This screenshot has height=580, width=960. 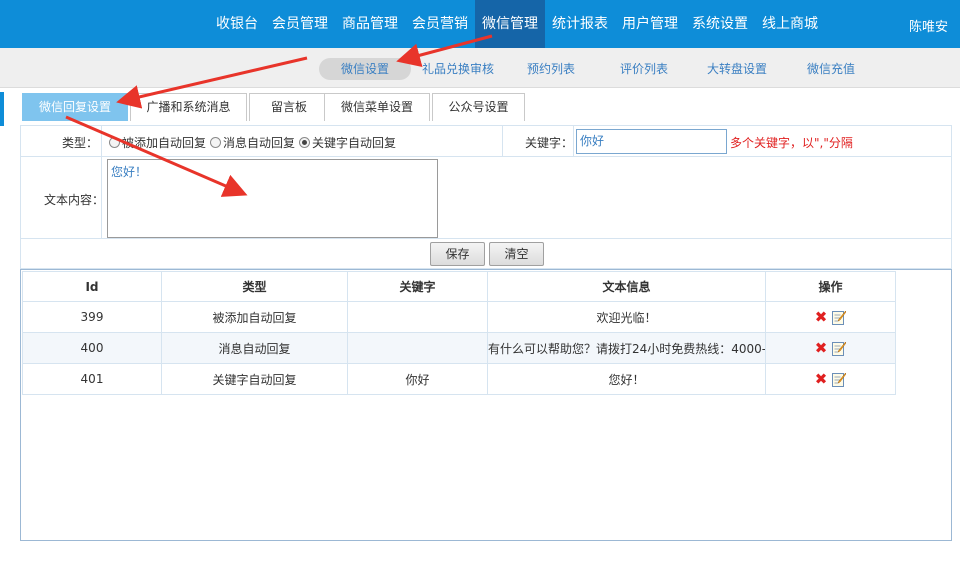 I want to click on table-row: 400 消息自动回复 有什么可以帮助您？请拨打24小时免费热线：4000- ✖, so click(x=459, y=348).